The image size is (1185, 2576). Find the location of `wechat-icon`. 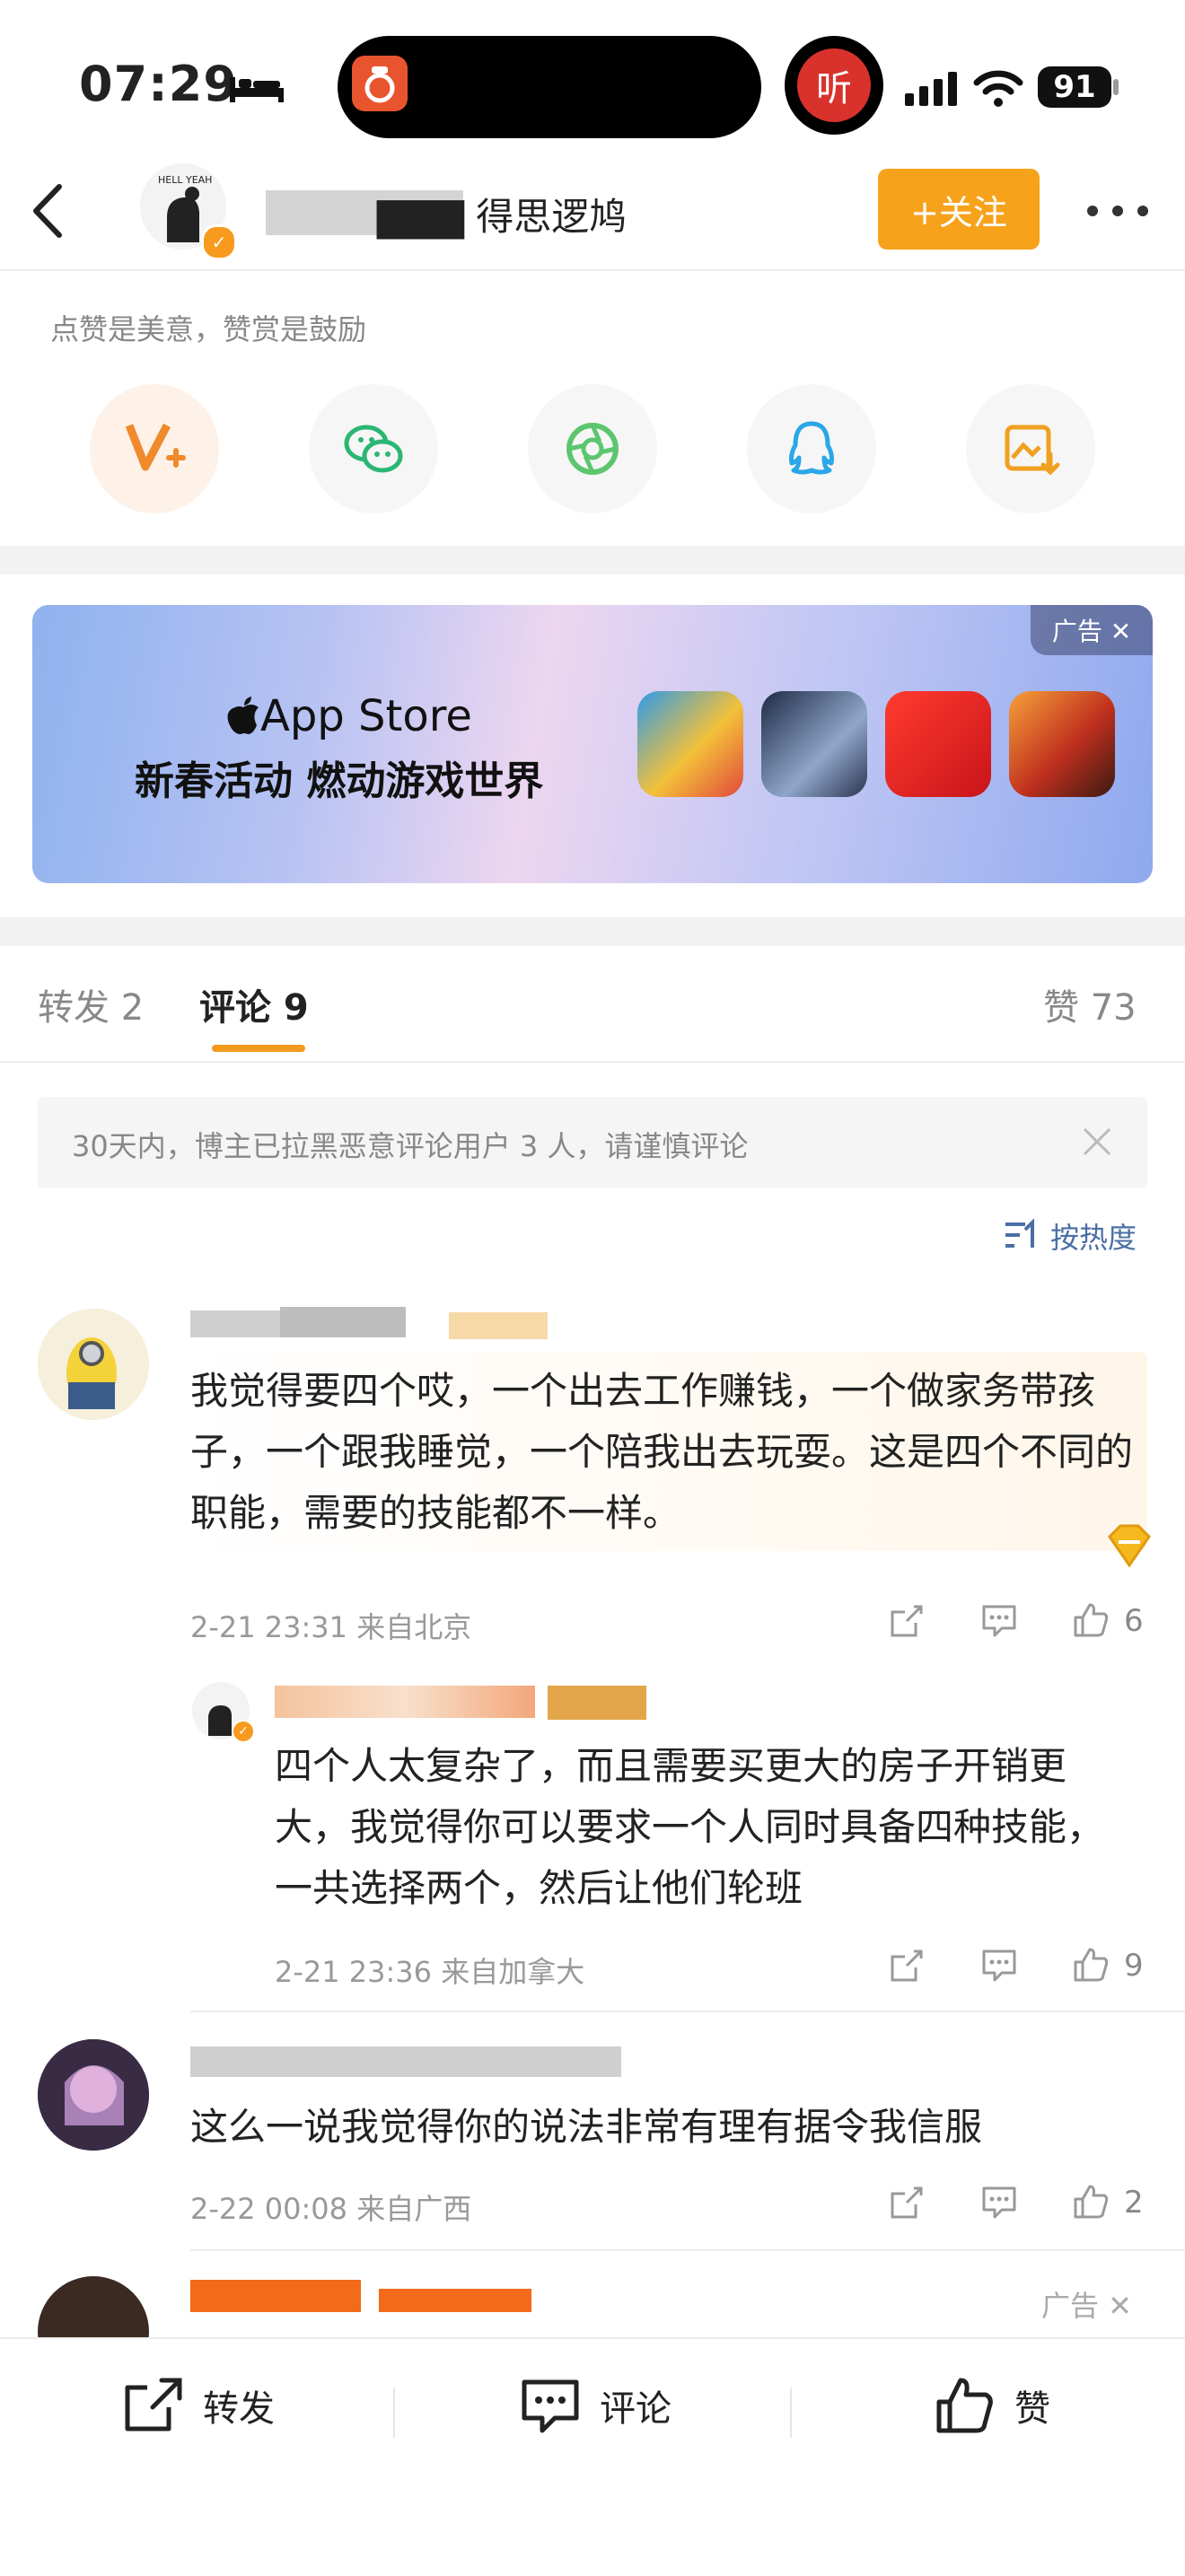

wechat-icon is located at coordinates (373, 449).